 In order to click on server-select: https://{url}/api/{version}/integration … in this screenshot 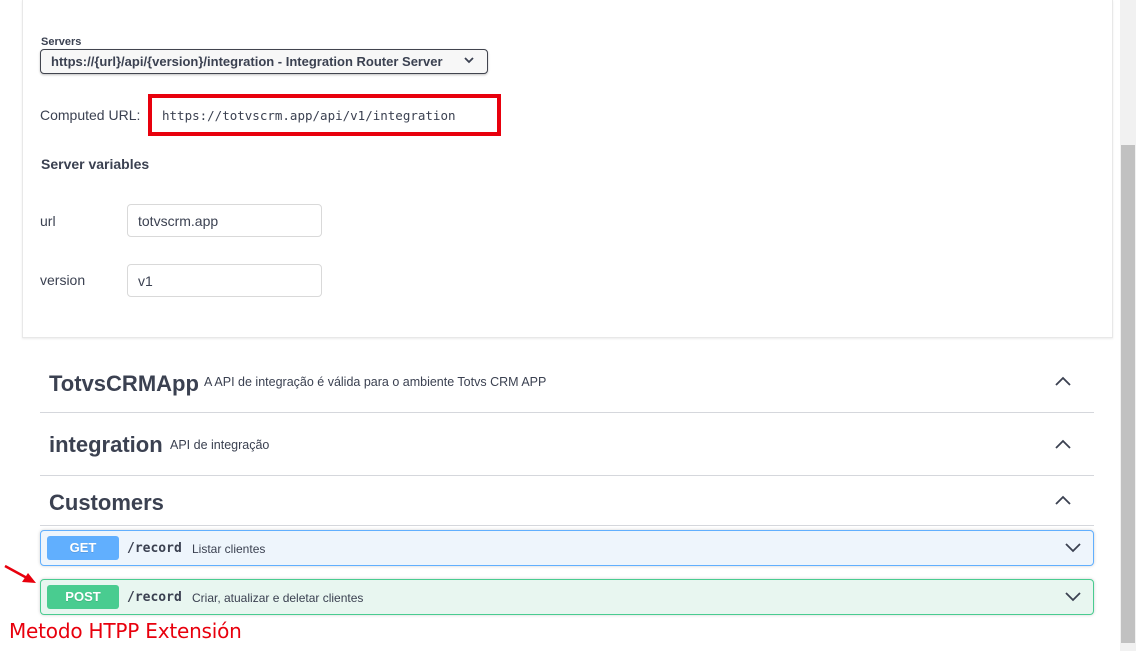, I will do `click(264, 61)`.